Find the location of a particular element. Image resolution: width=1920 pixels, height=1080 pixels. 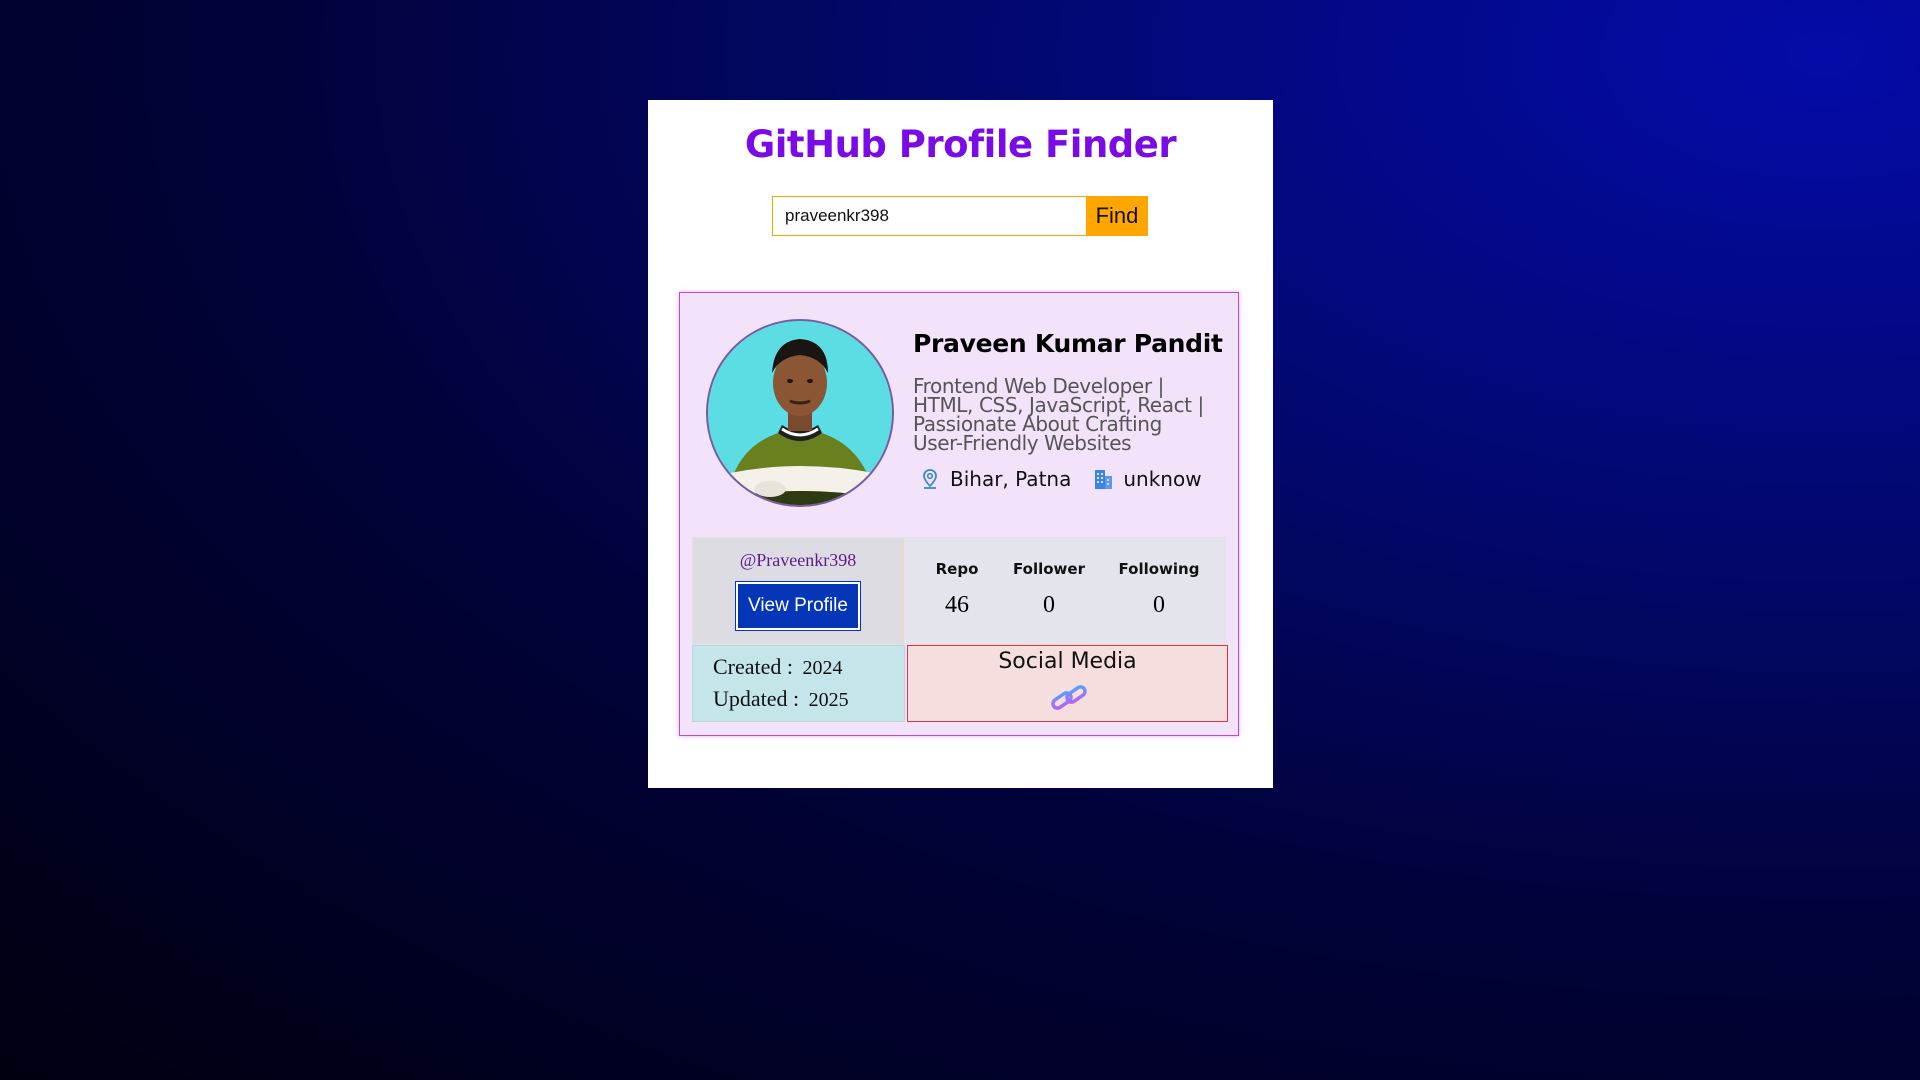

app-title: GitHub Profile Finder is located at coordinates (960, 144).